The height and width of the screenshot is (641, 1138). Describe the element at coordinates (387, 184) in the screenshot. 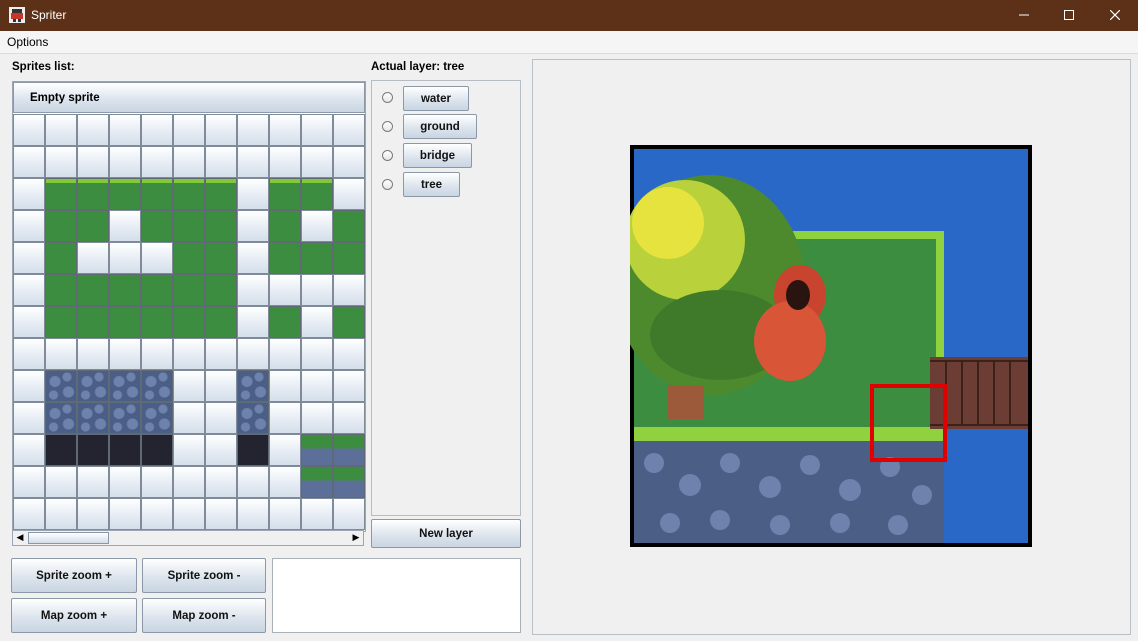

I see `layer-radio-tree` at that location.